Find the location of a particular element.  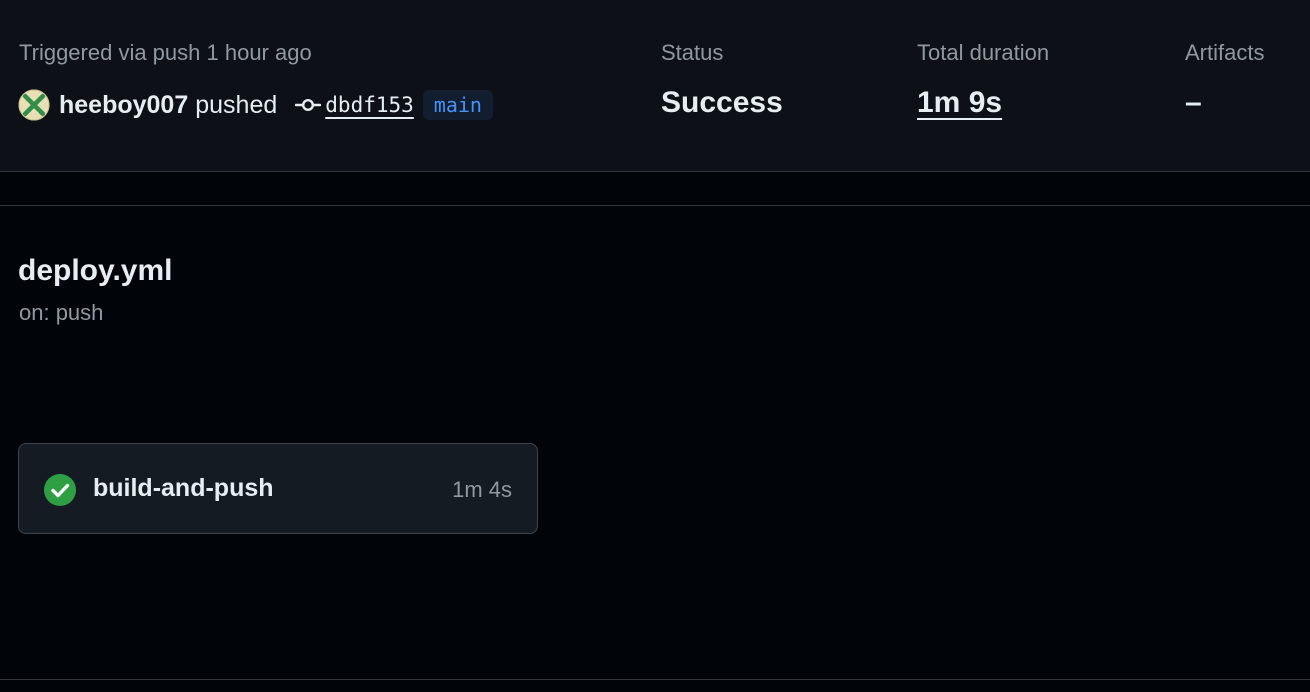

artifacts-label: Artifacts is located at coordinates (1225, 52).